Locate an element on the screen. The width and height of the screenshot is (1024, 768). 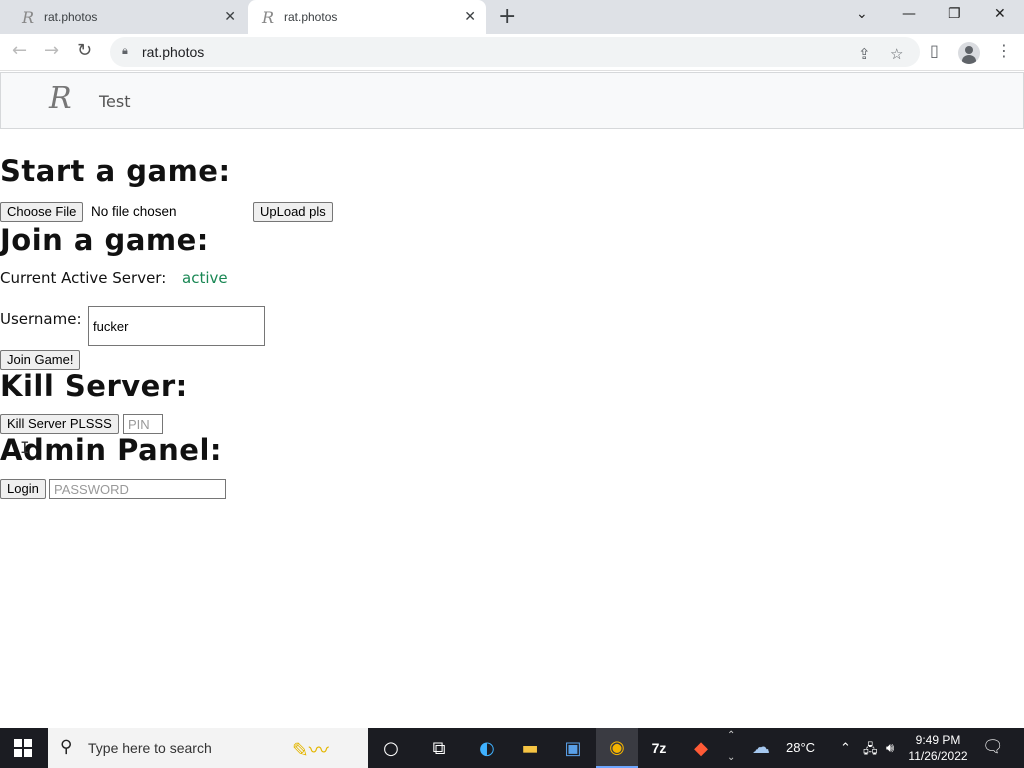
kill-server-heading: Kill Server: is located at coordinates (94, 386).